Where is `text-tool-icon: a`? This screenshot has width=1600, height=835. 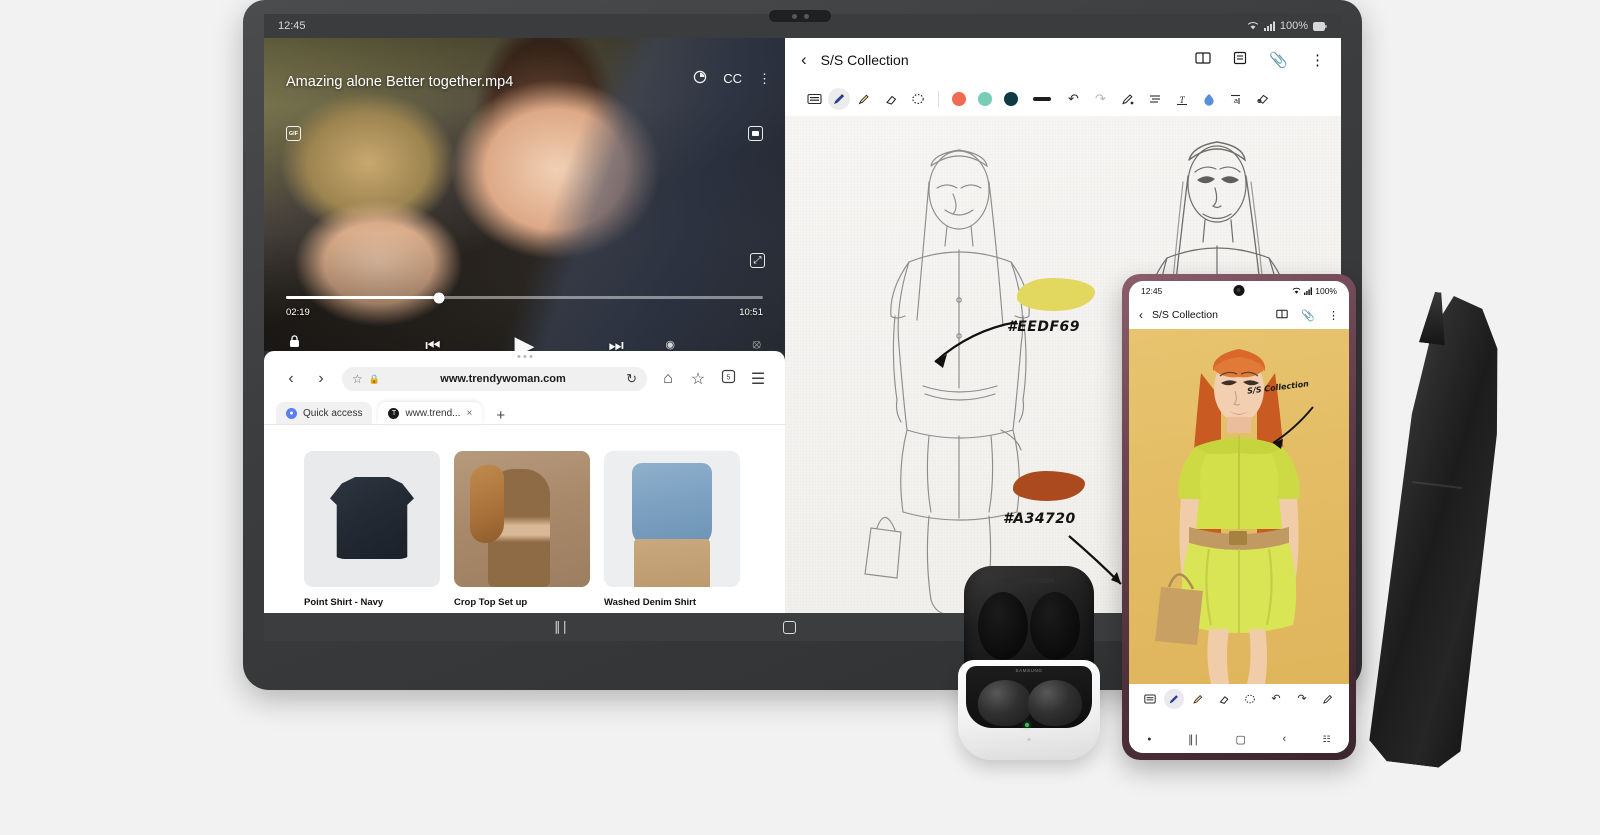 text-tool-icon: a is located at coordinates (1235, 99).